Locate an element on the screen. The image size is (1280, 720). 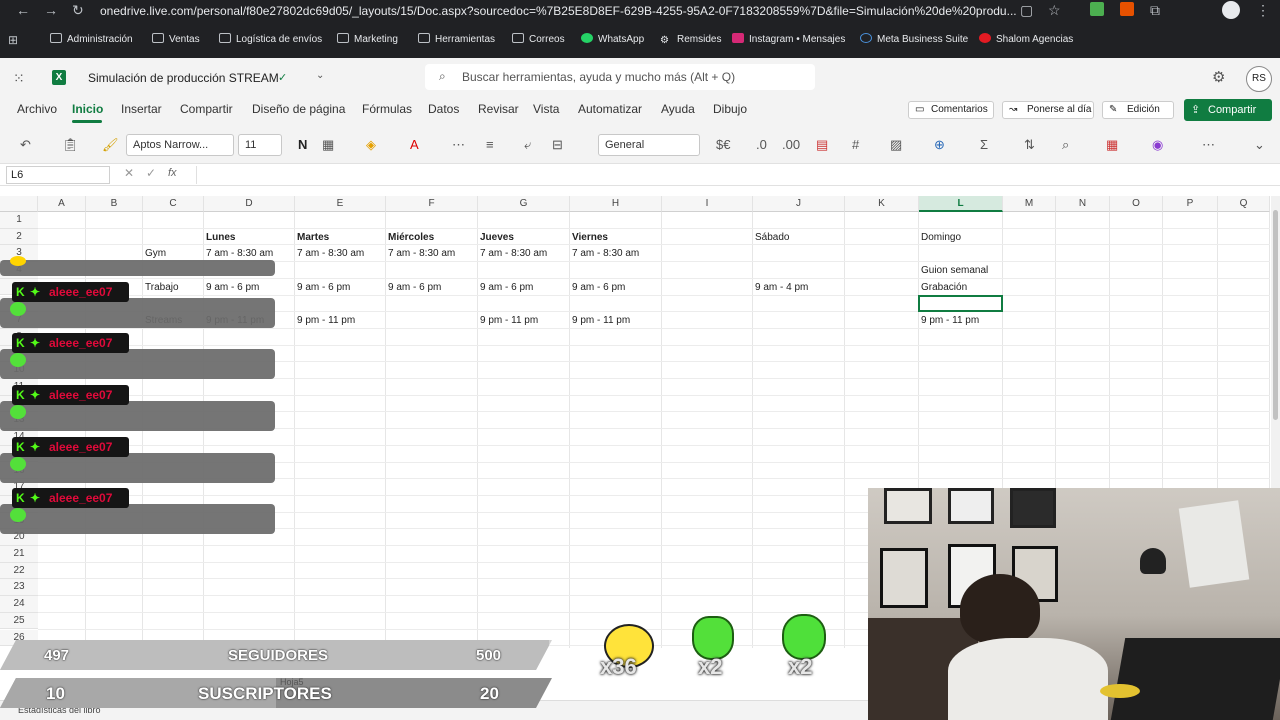
tab-datos: Datos is located at coordinates (443, 109).